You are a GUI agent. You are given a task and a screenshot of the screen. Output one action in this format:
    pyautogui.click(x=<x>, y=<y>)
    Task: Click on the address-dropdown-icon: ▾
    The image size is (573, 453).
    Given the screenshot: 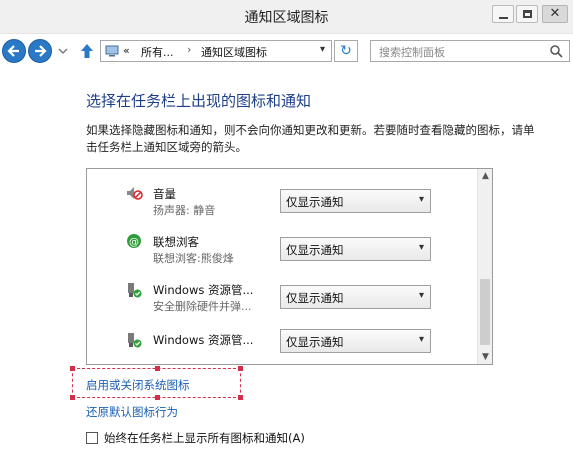 What is the action you would take?
    pyautogui.click(x=322, y=49)
    